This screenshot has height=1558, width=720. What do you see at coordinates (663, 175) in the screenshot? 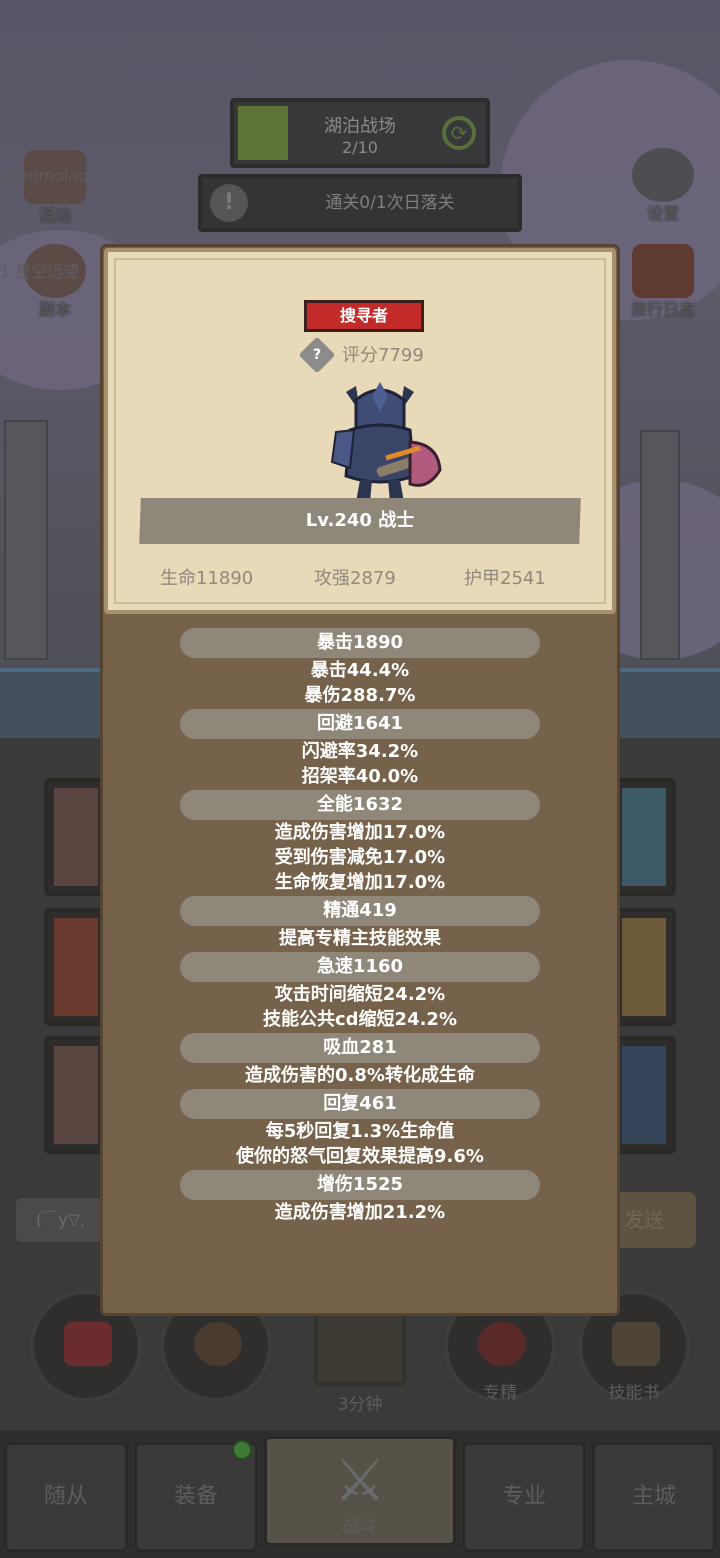
I see `gear-icon` at bounding box center [663, 175].